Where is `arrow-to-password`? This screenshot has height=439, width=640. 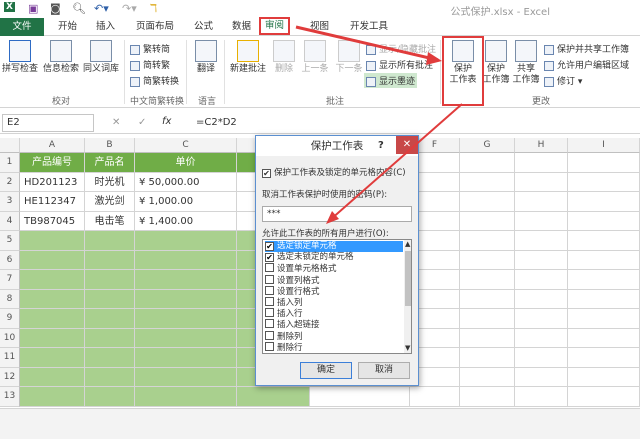
arrow-to-password is located at coordinates (396, 162).